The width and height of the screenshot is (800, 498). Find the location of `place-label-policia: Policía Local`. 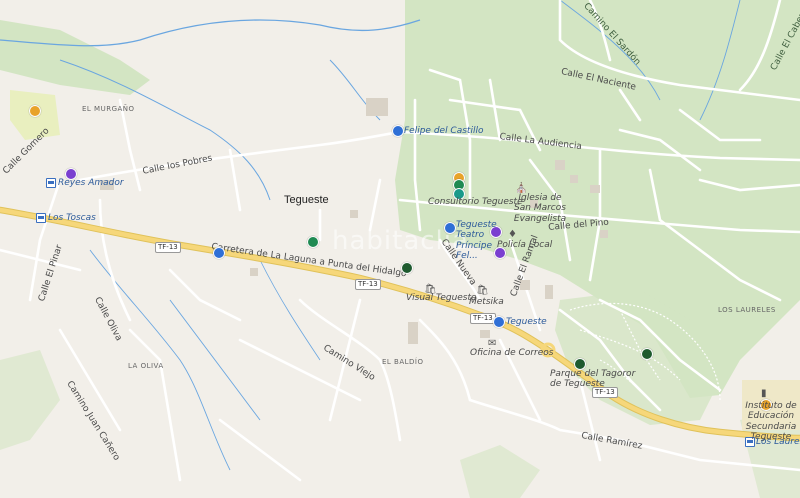

place-label-policia: Policía Local is located at coordinates (524, 245).